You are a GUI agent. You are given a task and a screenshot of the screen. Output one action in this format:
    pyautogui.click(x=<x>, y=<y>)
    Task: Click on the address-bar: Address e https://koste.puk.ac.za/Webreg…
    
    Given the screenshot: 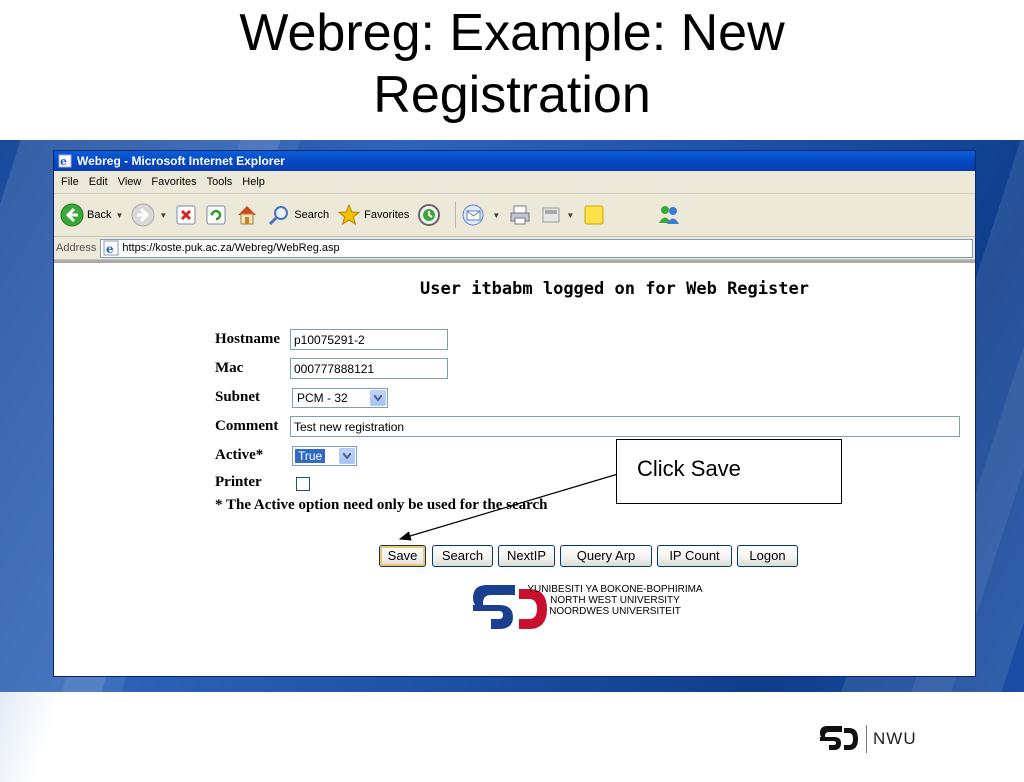 What is the action you would take?
    pyautogui.click(x=514, y=248)
    